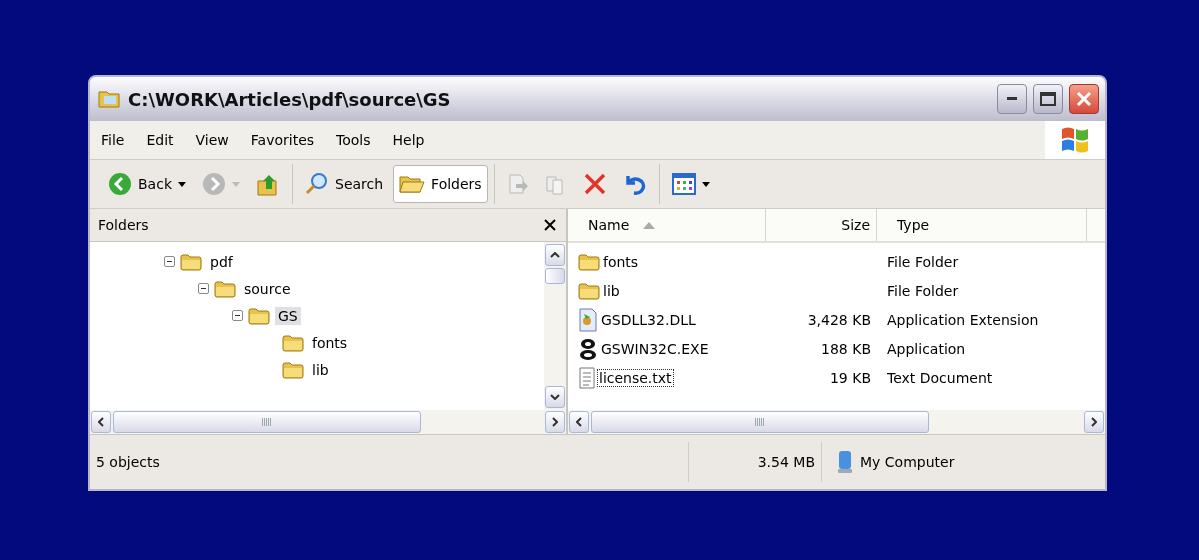  What do you see at coordinates (123, 225) in the screenshot?
I see `pane-title: Folders` at bounding box center [123, 225].